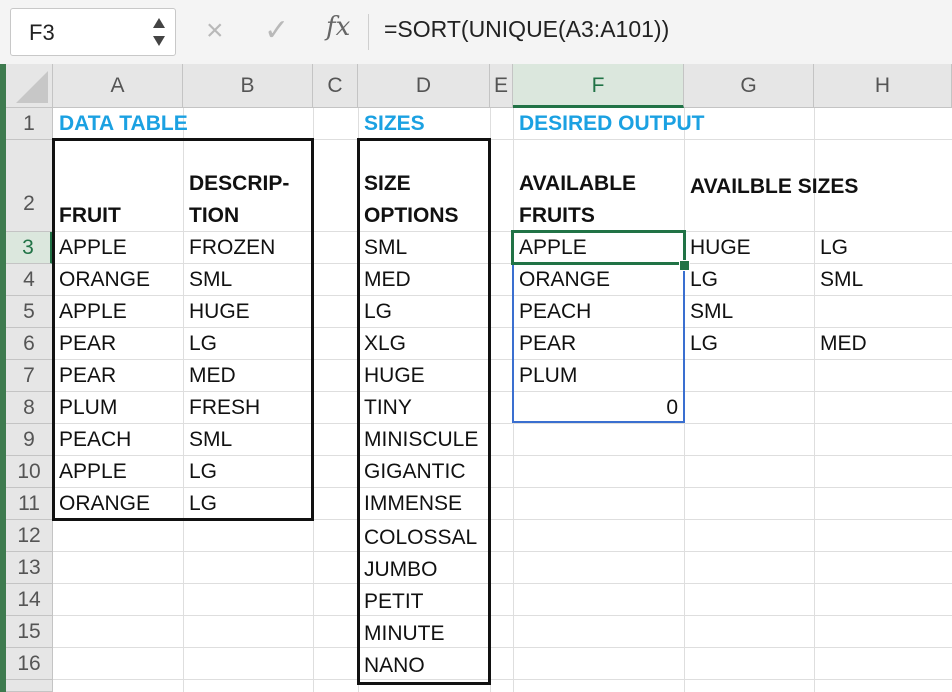  I want to click on row-header-8: 8, so click(29, 408).